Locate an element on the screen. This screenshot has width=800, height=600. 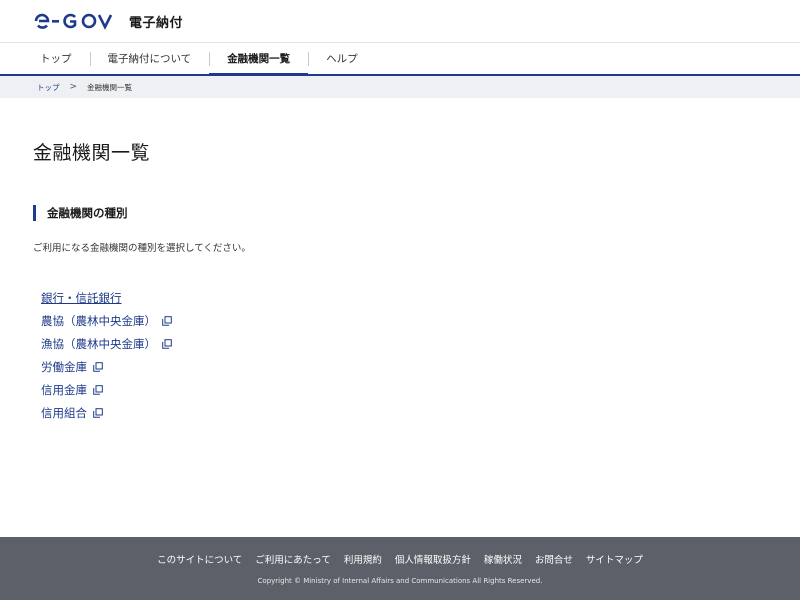
list-item: 銀行・信託銀行 is located at coordinates (420, 297).